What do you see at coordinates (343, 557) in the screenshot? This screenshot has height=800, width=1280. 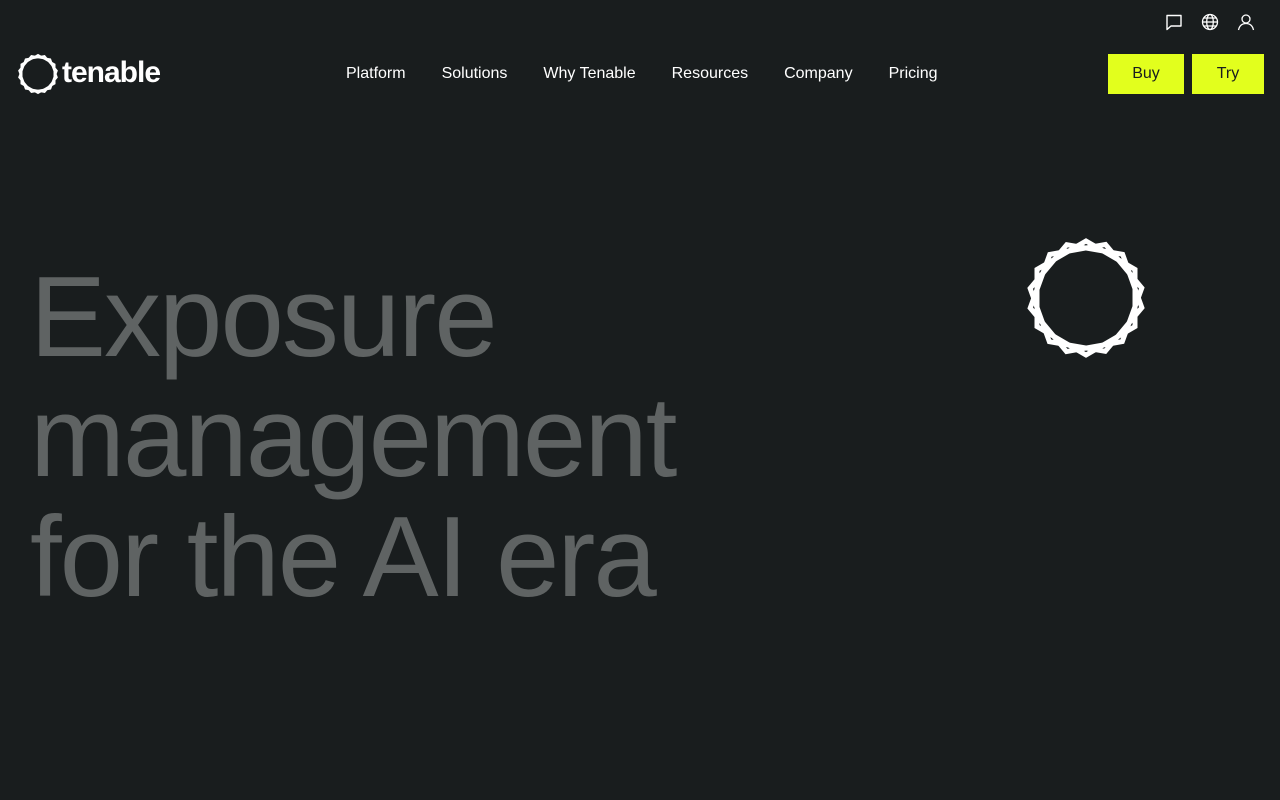 I see `hero-line-3: for the AI era` at bounding box center [343, 557].